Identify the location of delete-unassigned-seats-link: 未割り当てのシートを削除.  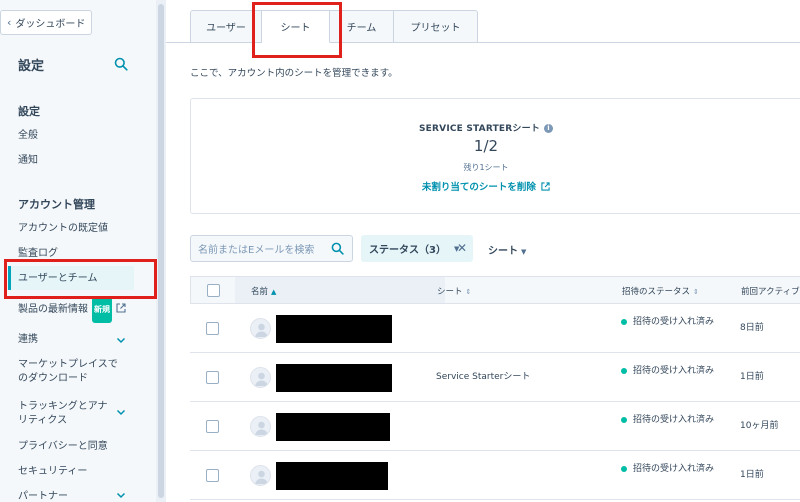
(486, 186).